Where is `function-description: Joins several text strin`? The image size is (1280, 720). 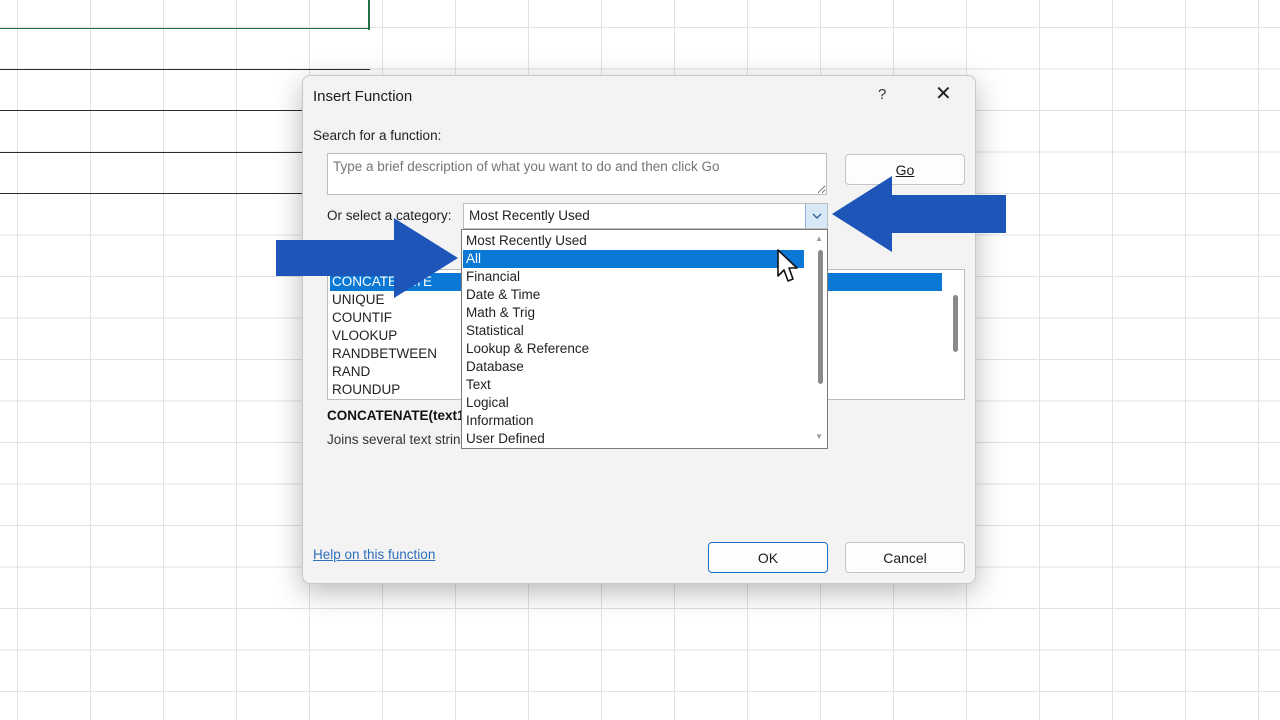
function-description: Joins several text strin is located at coordinates (394, 439).